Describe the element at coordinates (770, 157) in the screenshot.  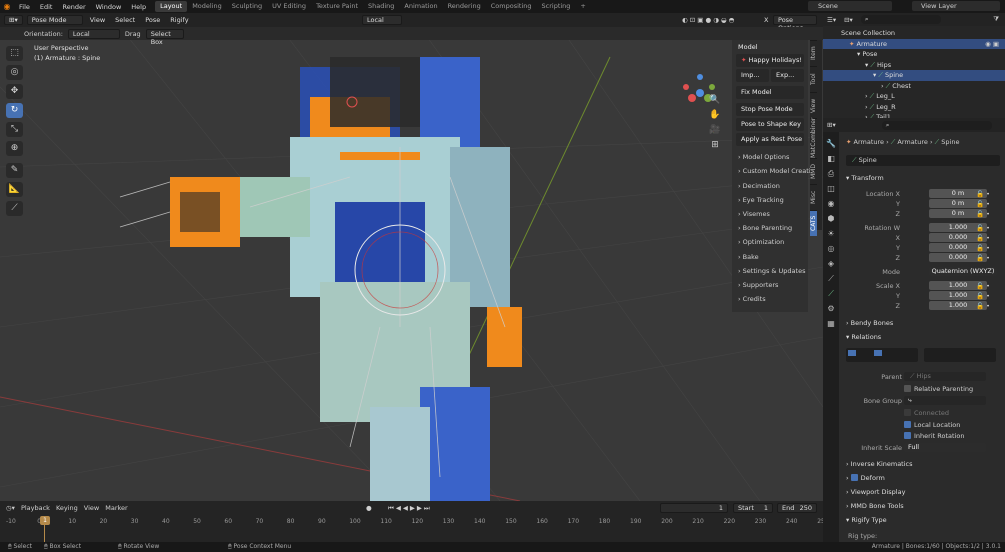
I see `section-model-options: › Model Options` at that location.